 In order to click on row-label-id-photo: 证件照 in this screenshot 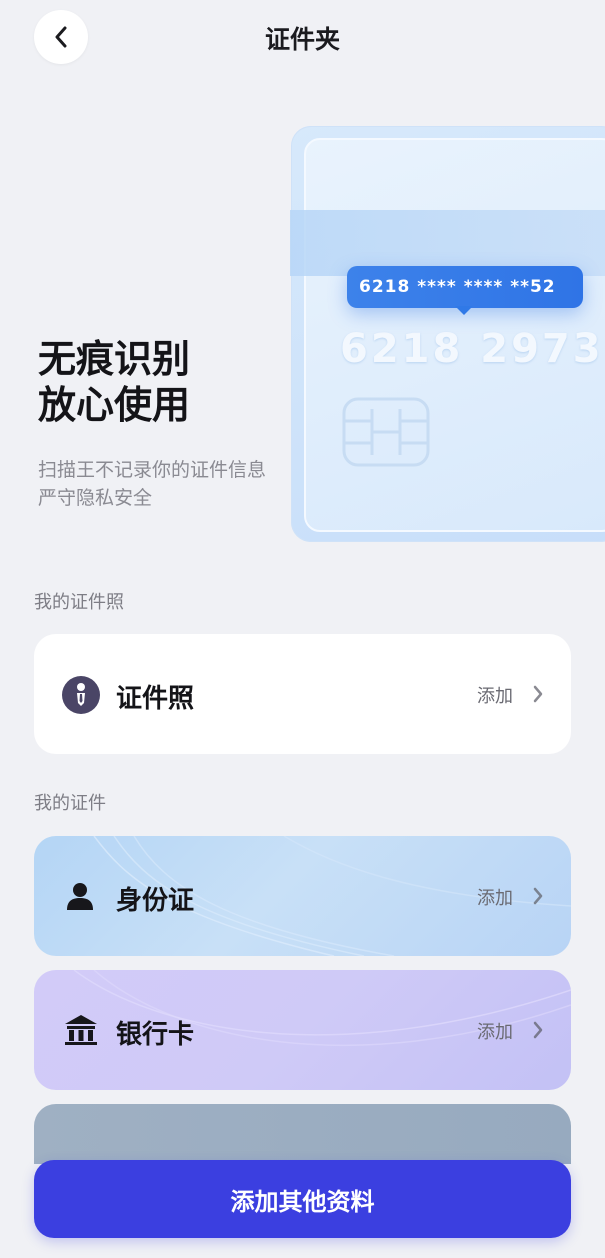, I will do `click(155, 699)`.